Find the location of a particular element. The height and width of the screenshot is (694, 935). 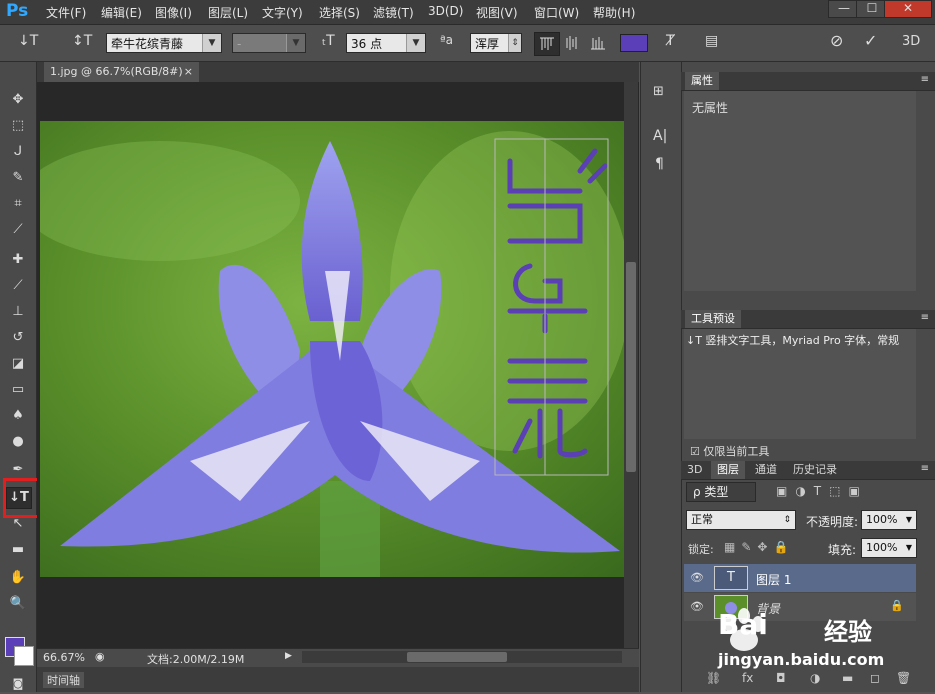

commit-check-icon: ✓ is located at coordinates (870, 40).